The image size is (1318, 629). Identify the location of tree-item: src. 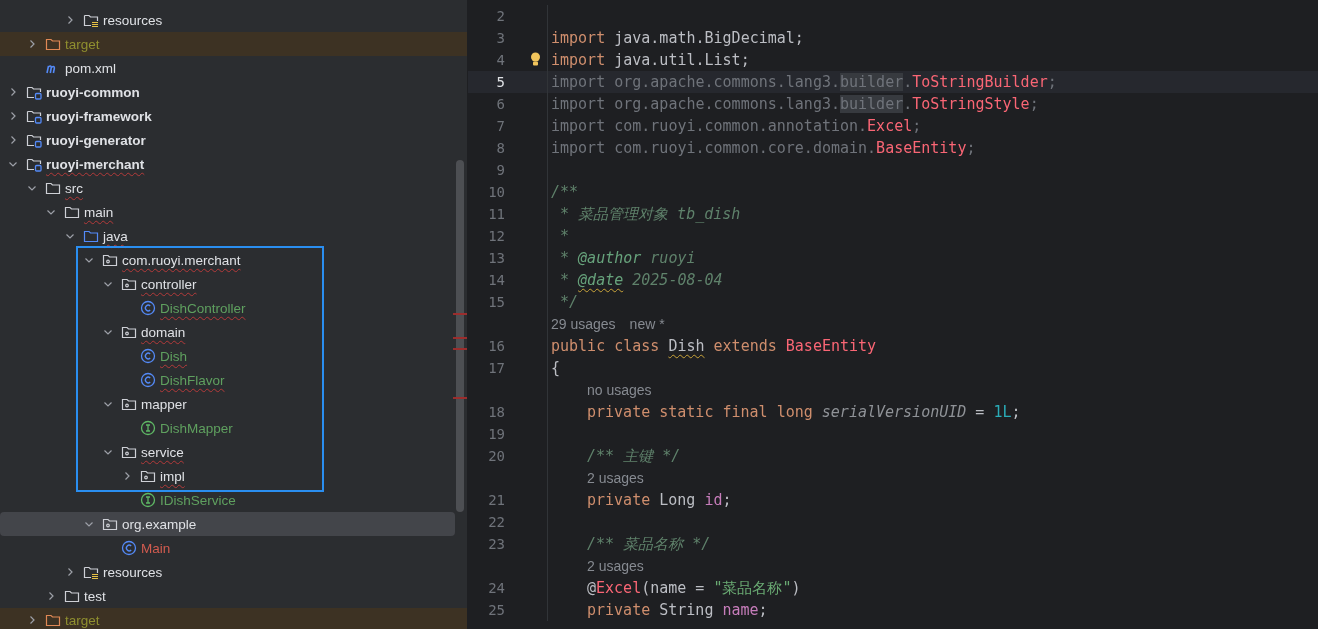
(227, 188).